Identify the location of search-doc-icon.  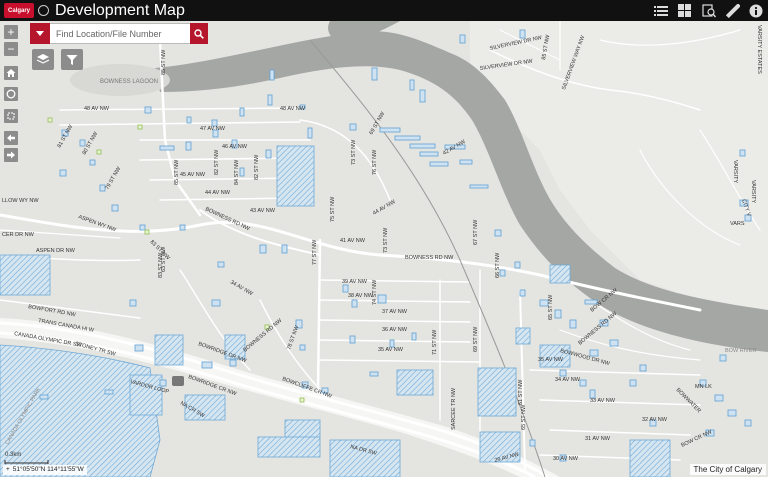
(709, 10).